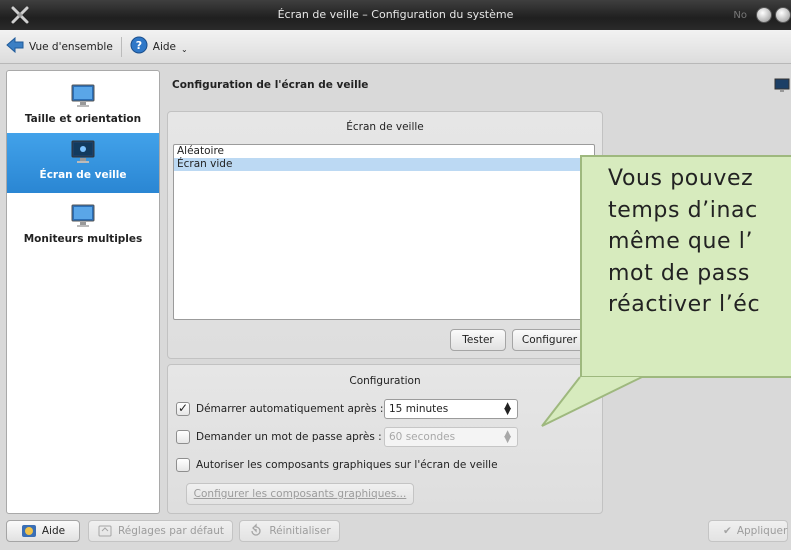 The width and height of the screenshot is (791, 550). Describe the element at coordinates (684, 304) in the screenshot. I see `callout-line: réactiver l’éc` at that location.